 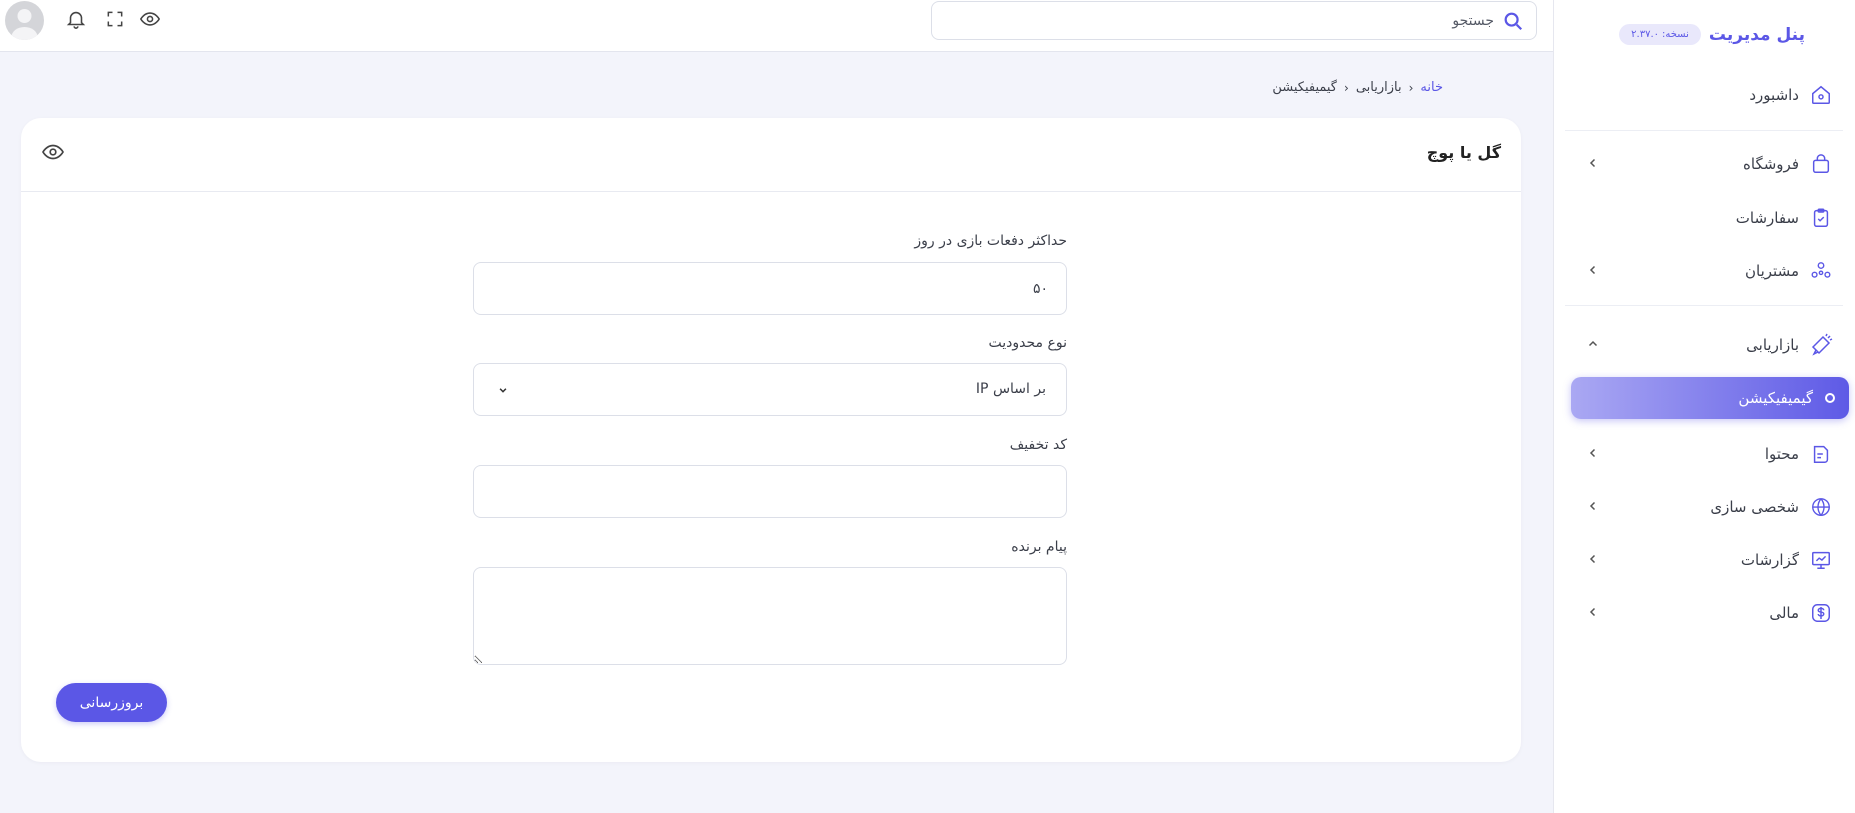 I want to click on sidebar-item-reports: گزارشات, so click(x=1705, y=560).